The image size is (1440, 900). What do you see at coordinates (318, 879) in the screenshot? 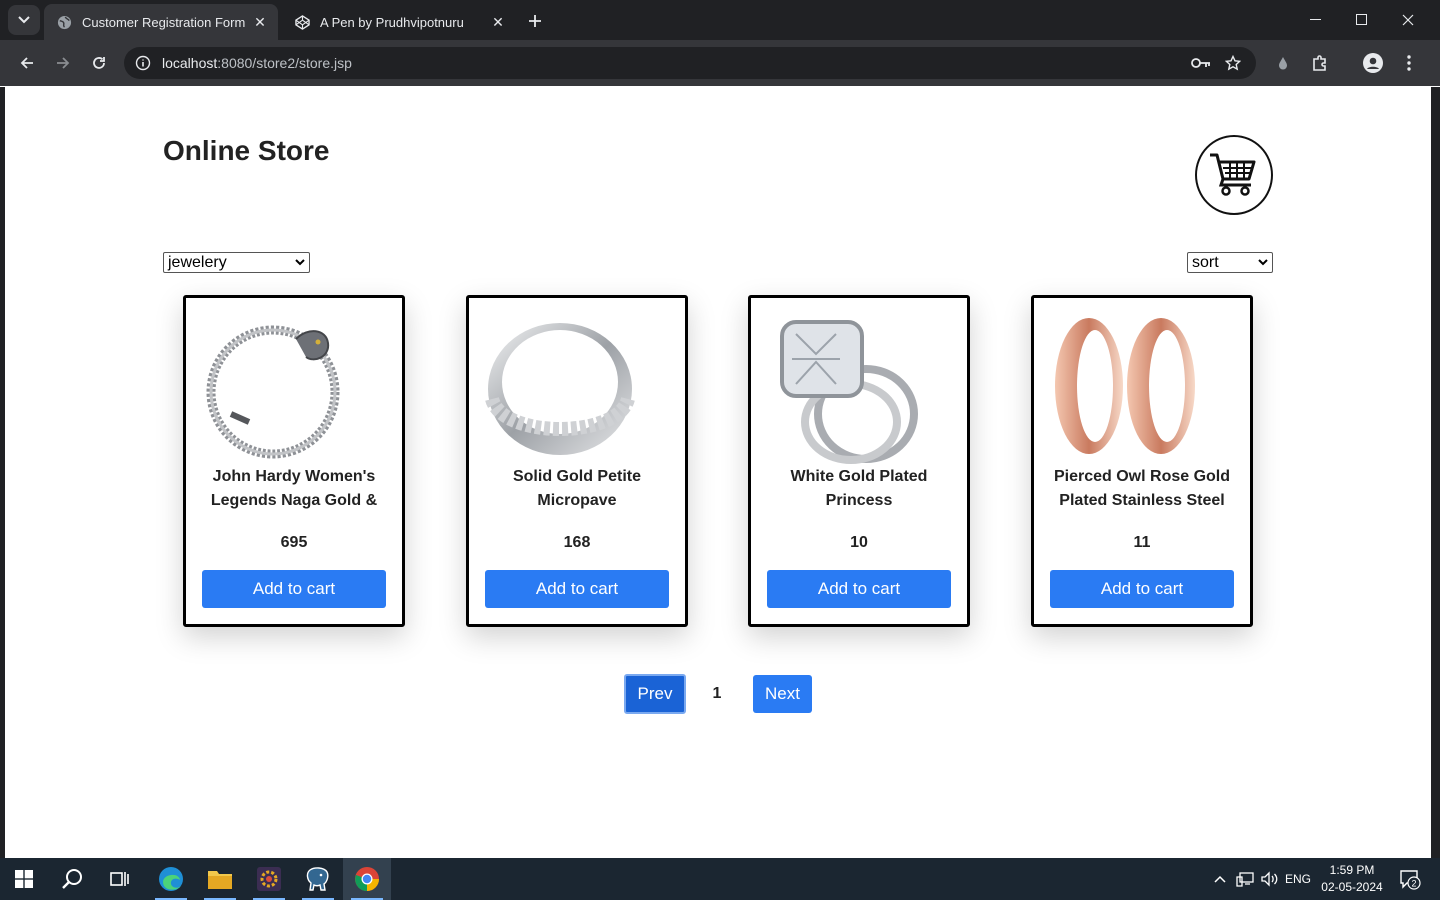
I see `postgres-elephant-icon` at bounding box center [318, 879].